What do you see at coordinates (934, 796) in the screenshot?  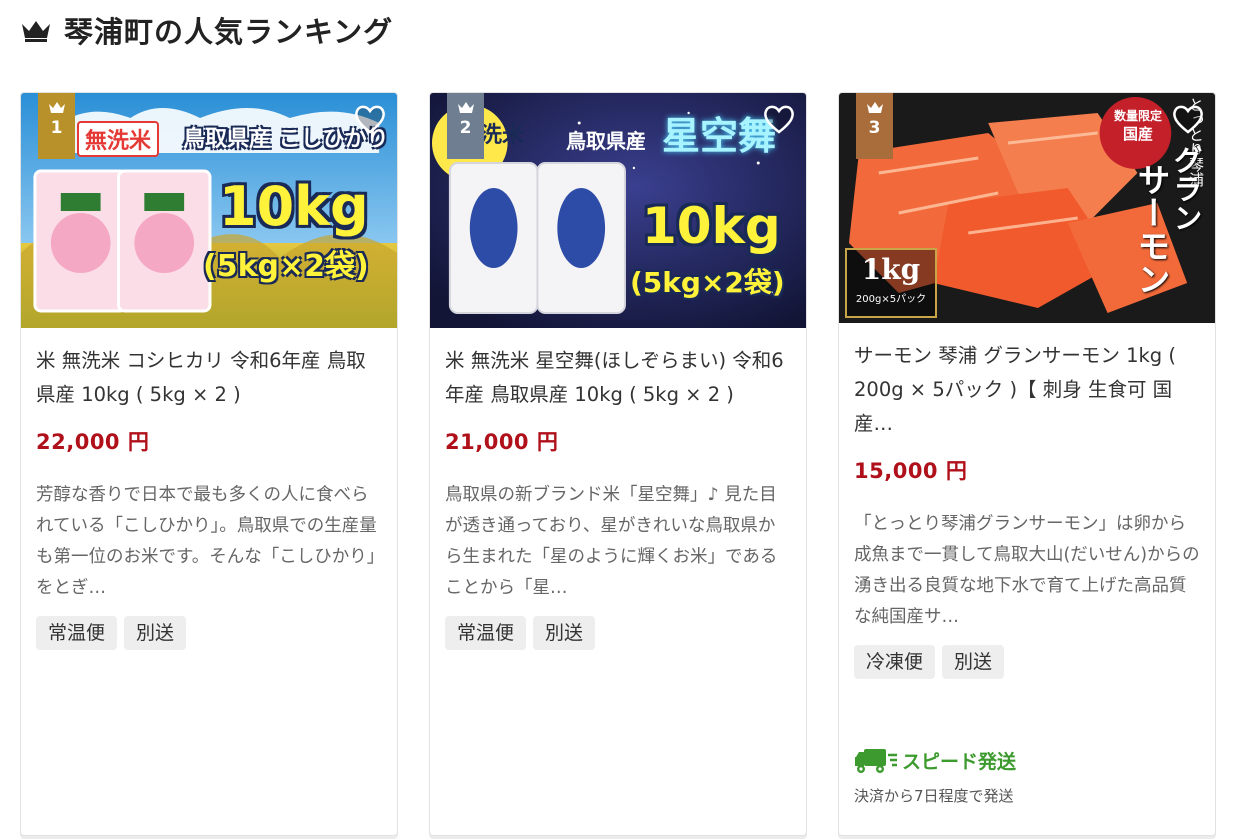 I see `shipping-note: 決済から7日程度で発送` at bounding box center [934, 796].